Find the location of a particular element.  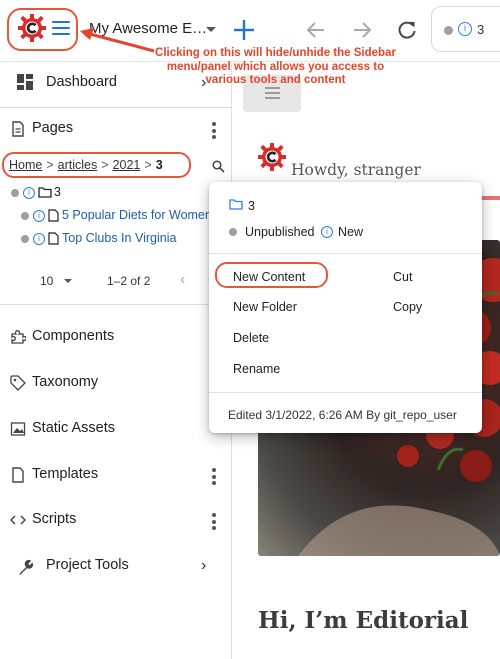

tree-folder-label: 3 is located at coordinates (57, 192).